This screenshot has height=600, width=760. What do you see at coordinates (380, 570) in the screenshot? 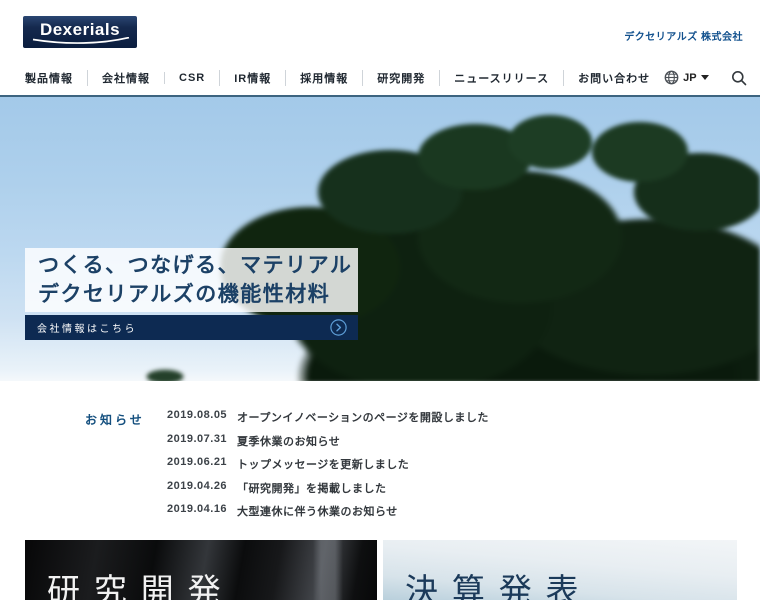
I see `feature-banners: 研究開発 決算発表` at bounding box center [380, 570].